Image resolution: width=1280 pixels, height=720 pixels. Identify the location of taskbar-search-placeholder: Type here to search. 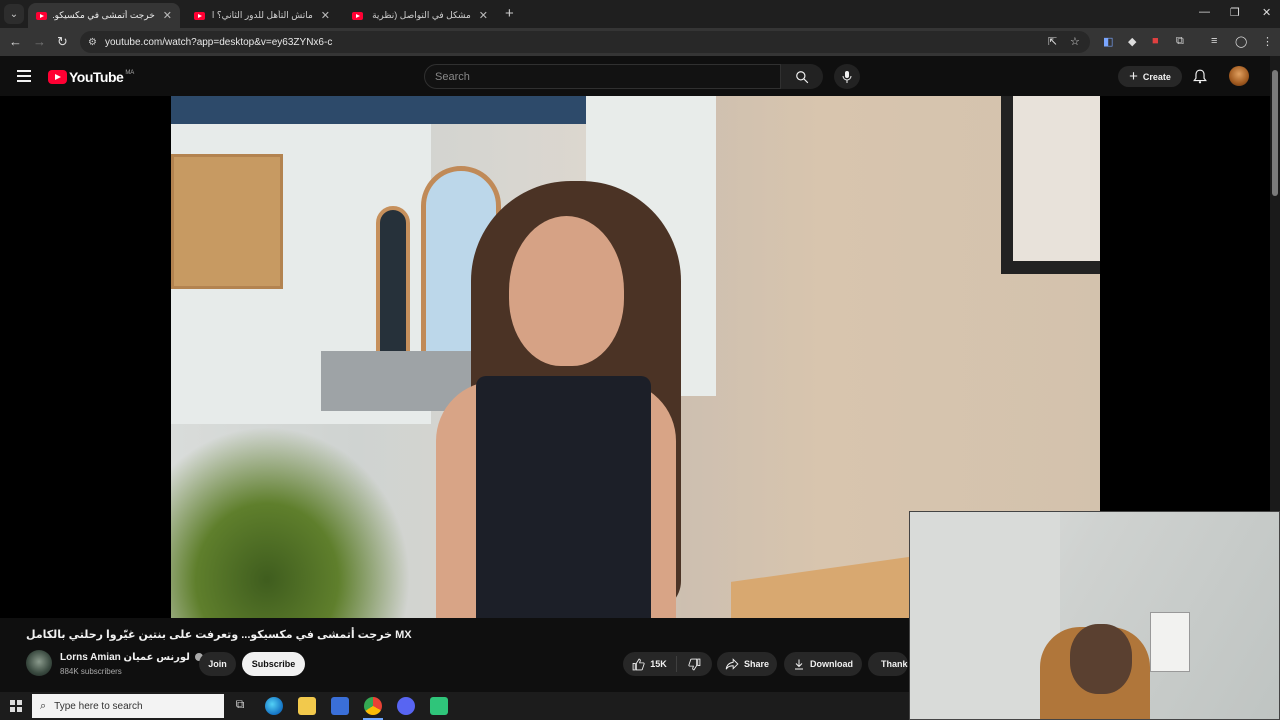
(98, 706).